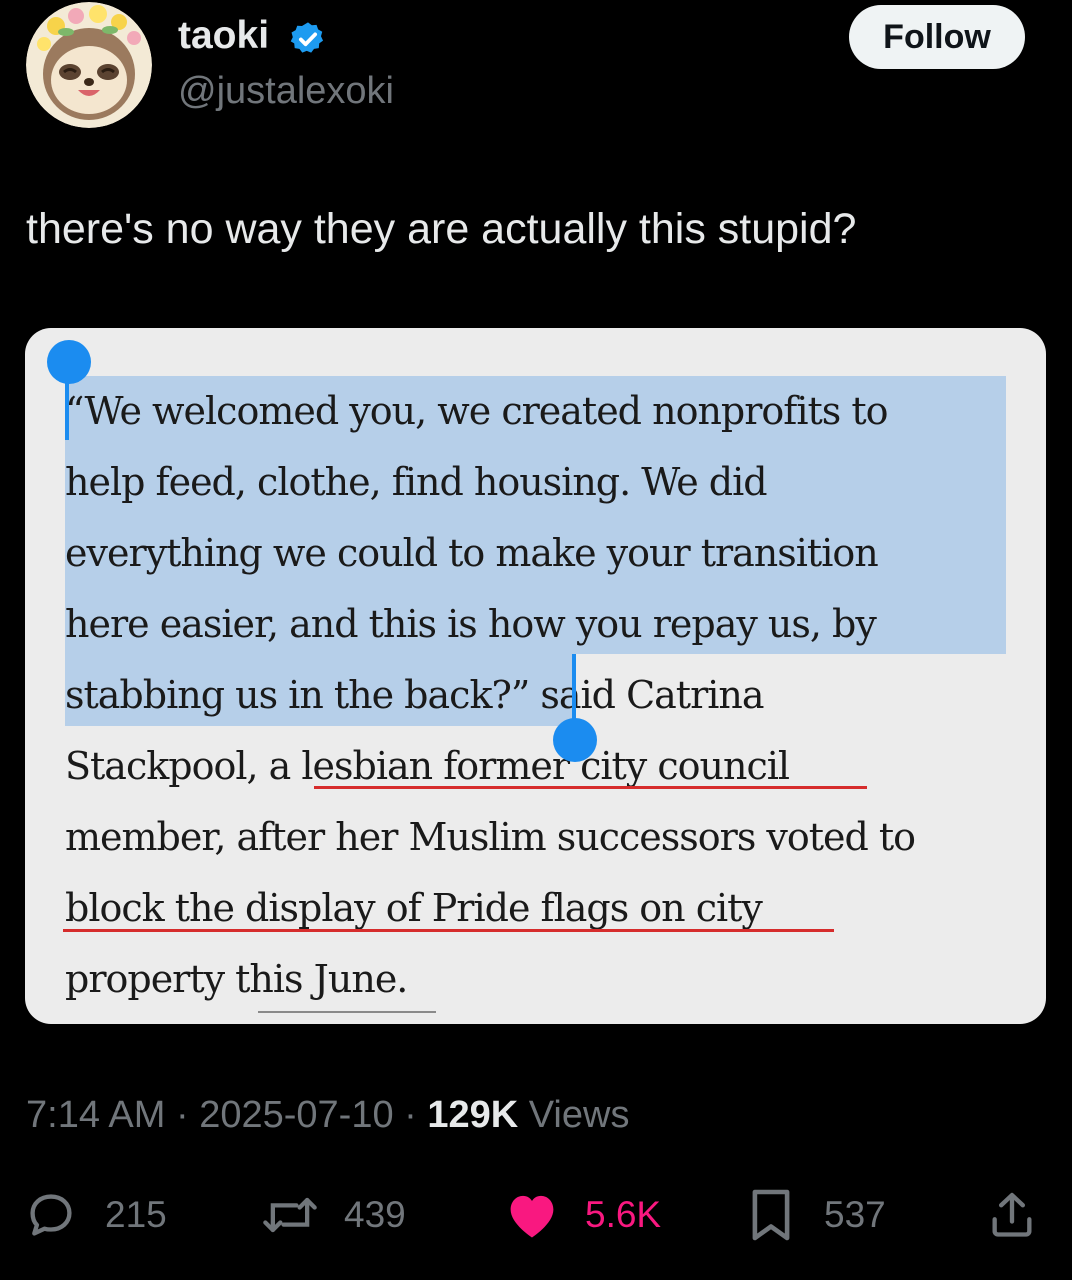 The height and width of the screenshot is (1280, 1072). Describe the element at coordinates (333, 1215) in the screenshot. I see `repost-button: 439` at that location.